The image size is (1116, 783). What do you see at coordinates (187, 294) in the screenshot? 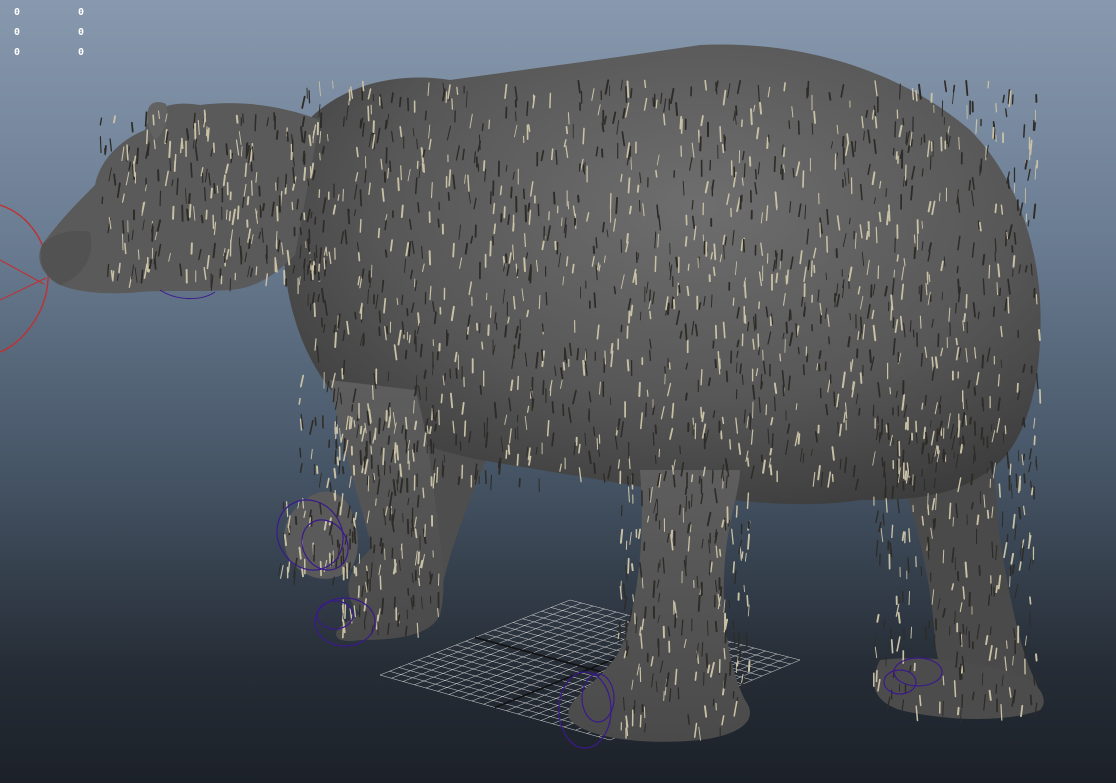
I see `jaw-control` at bounding box center [187, 294].